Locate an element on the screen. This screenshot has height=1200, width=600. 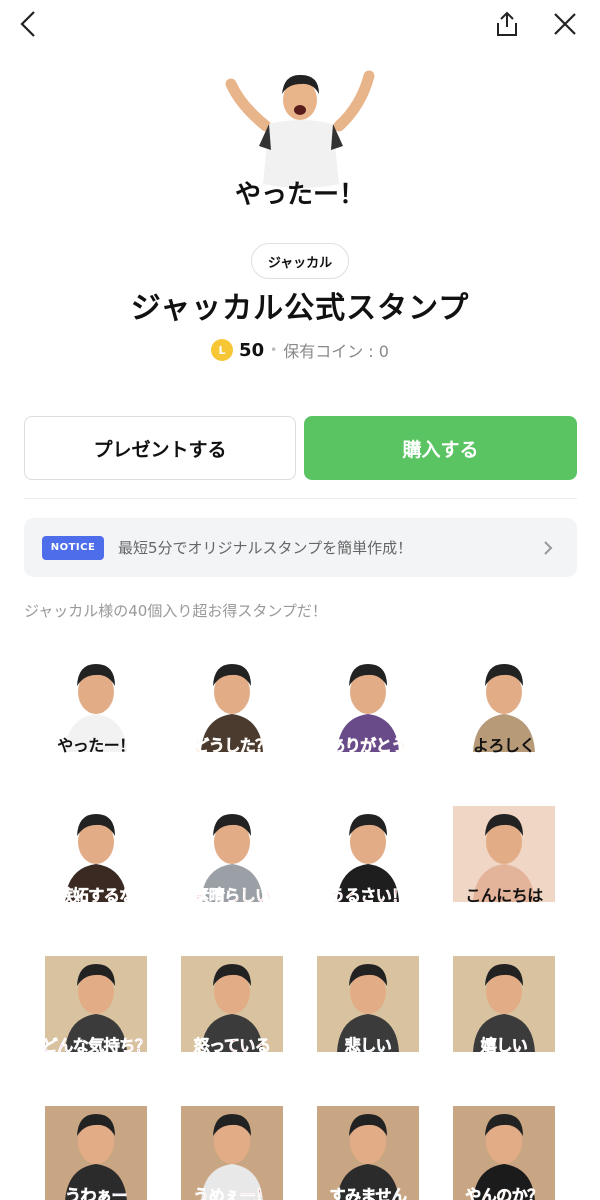
sticker-item: うめぇー！ is located at coordinates (232, 1149).